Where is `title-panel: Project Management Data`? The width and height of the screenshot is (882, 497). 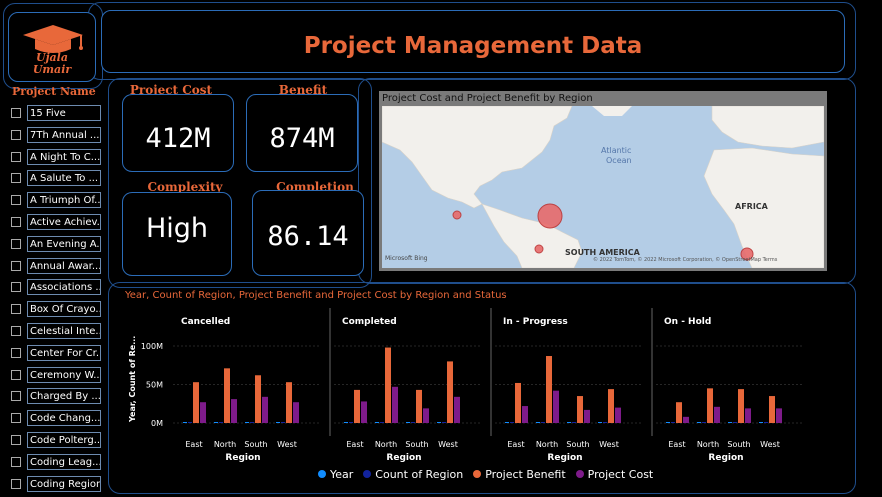 title-panel: Project Management Data is located at coordinates (473, 41).